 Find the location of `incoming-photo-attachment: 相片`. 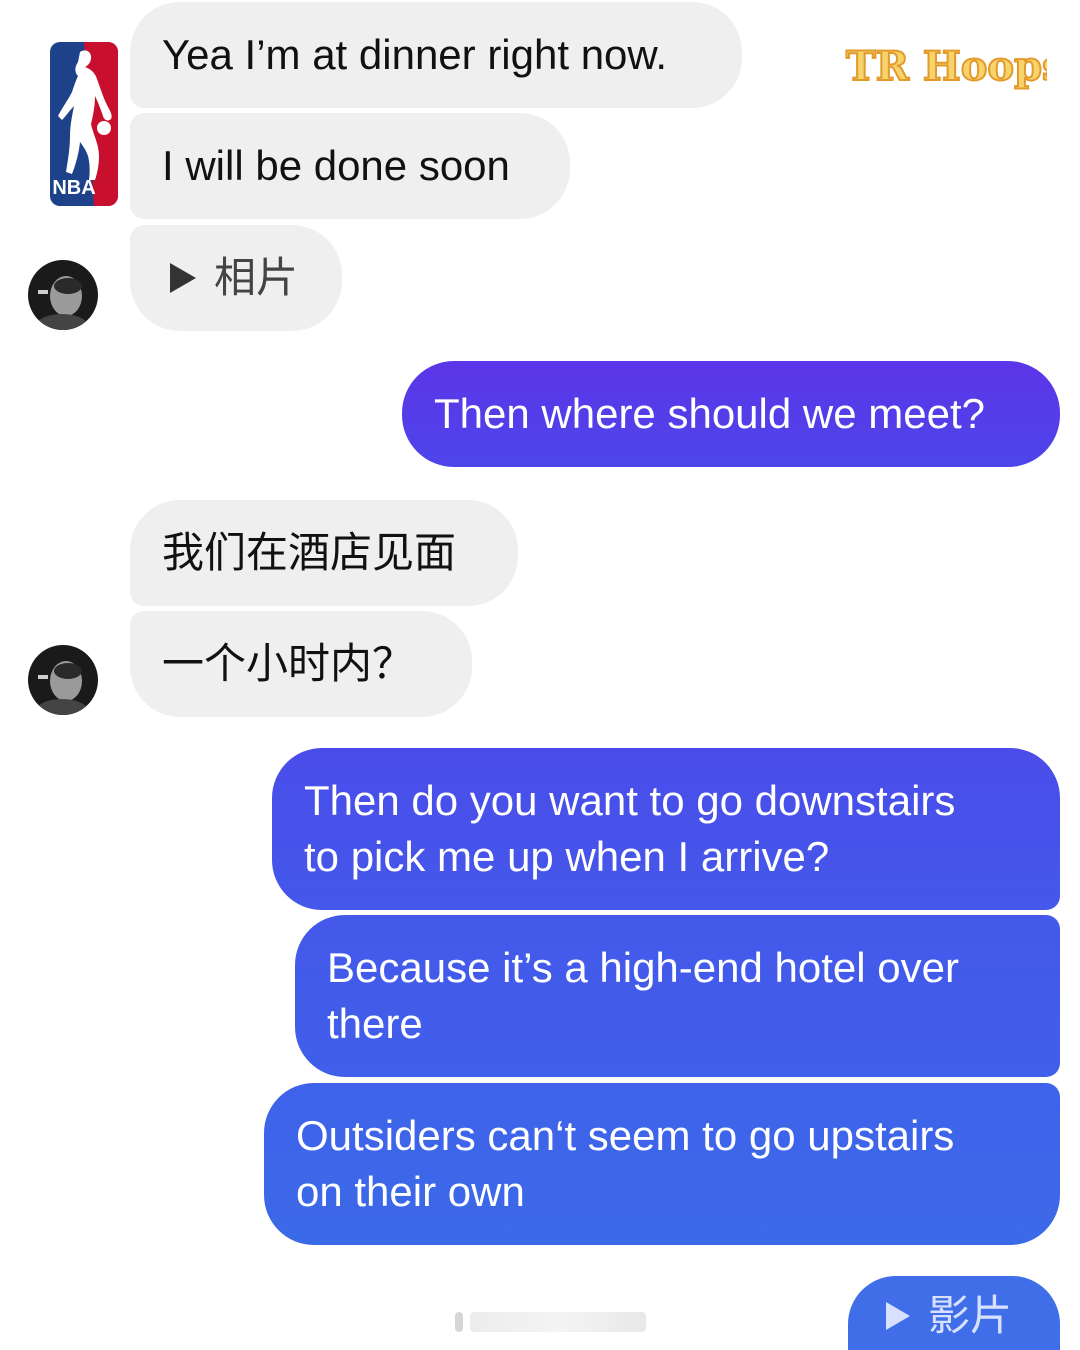

incoming-photo-attachment: 相片 is located at coordinates (236, 278).